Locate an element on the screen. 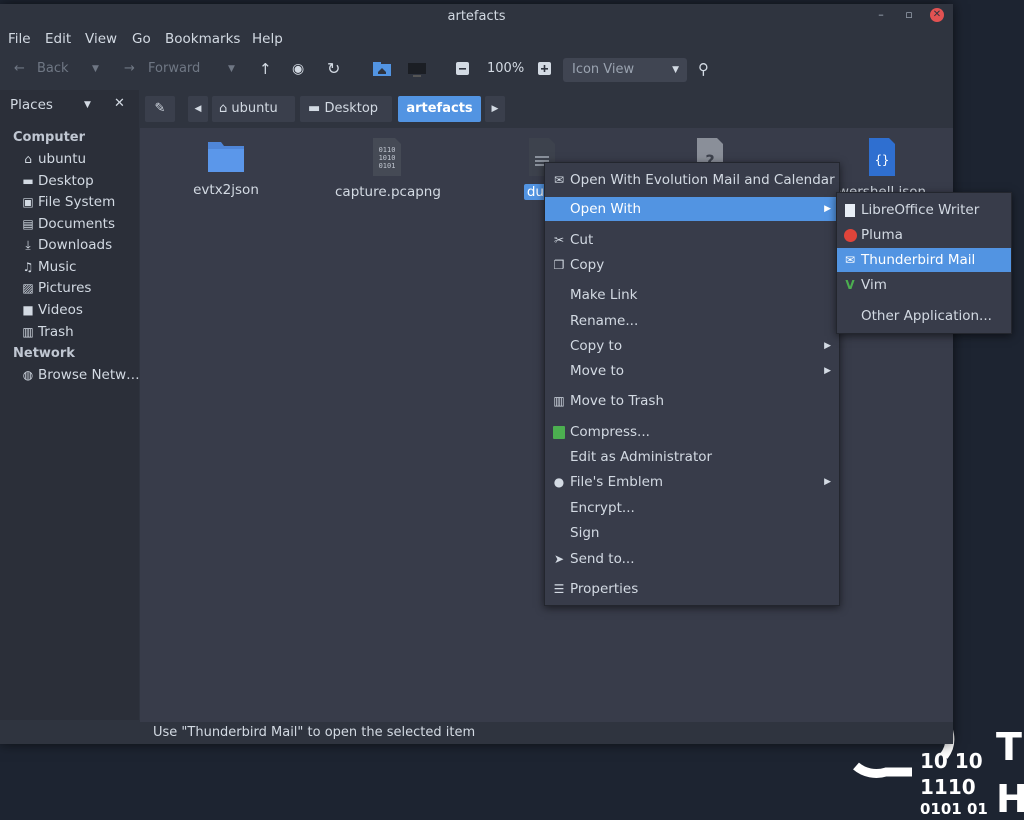  back-button-label: Back is located at coordinates (53, 69).